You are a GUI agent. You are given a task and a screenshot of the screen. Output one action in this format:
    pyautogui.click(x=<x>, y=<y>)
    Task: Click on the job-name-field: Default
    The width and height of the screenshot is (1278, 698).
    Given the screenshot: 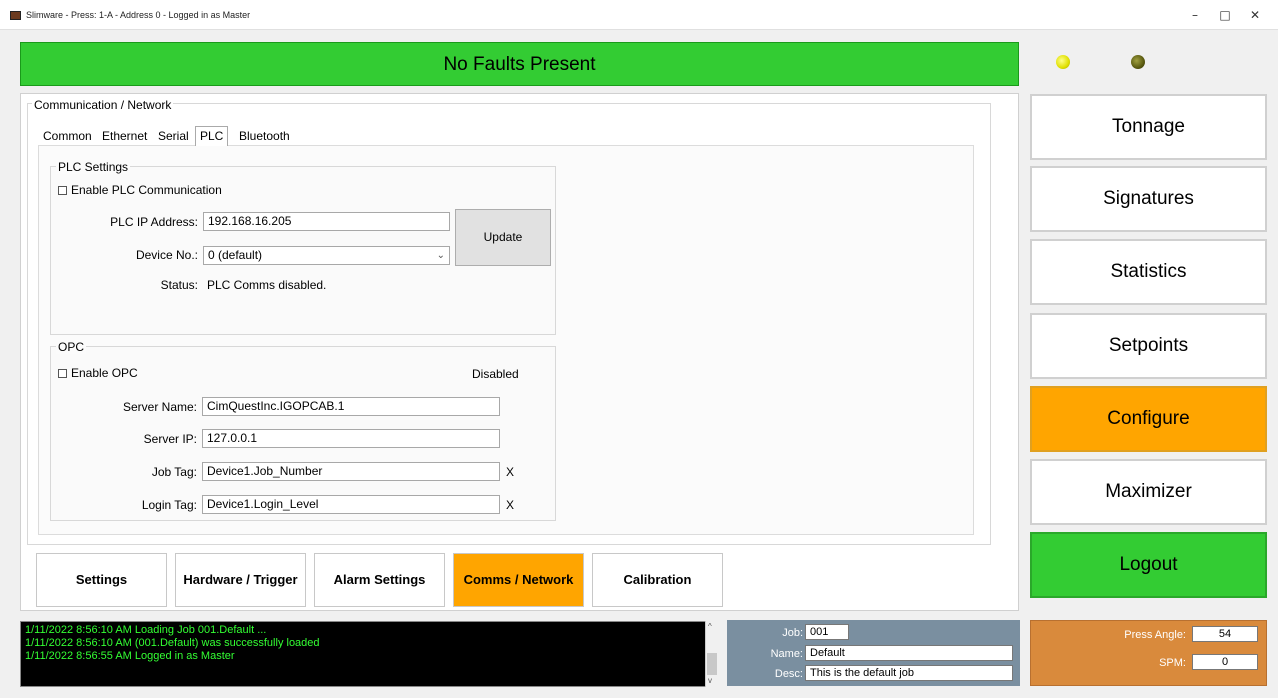 What is the action you would take?
    pyautogui.click(x=909, y=653)
    